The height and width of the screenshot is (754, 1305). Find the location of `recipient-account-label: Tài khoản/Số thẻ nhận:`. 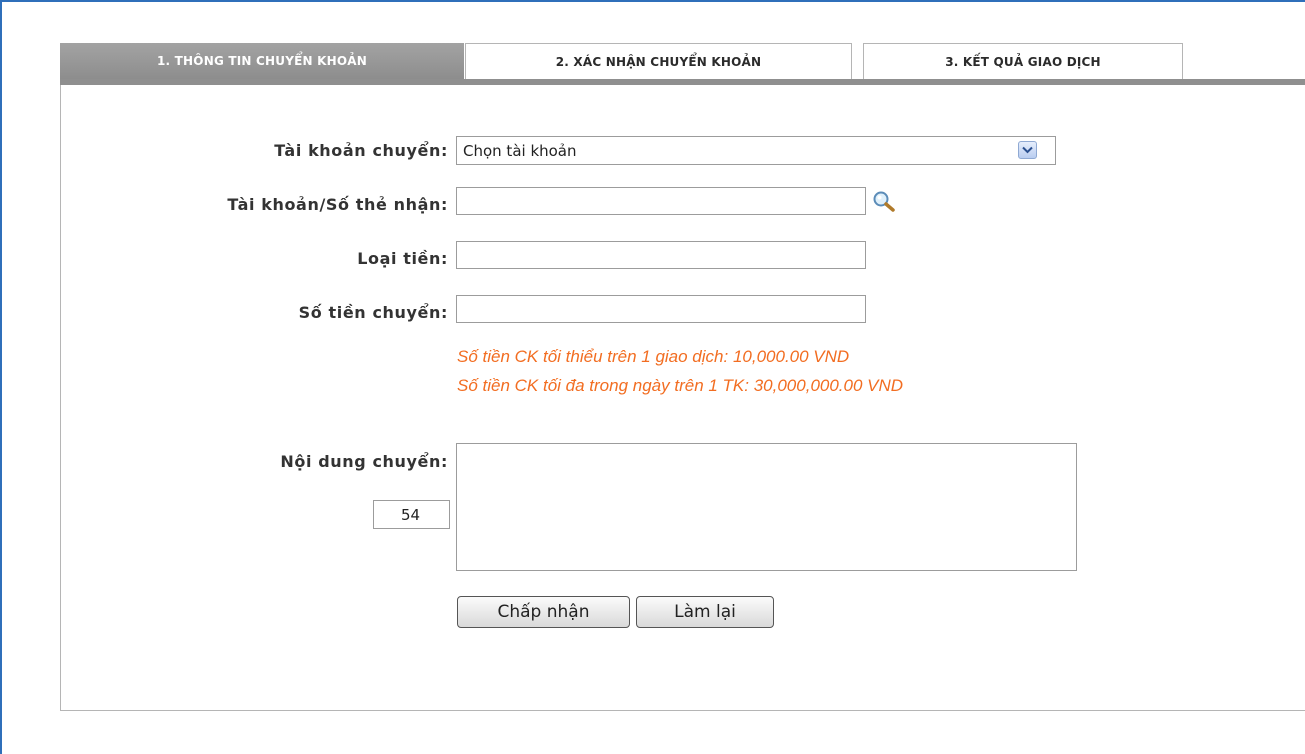

recipient-account-label: Tài khoản/Số thẻ nhận: is located at coordinates (337, 204).